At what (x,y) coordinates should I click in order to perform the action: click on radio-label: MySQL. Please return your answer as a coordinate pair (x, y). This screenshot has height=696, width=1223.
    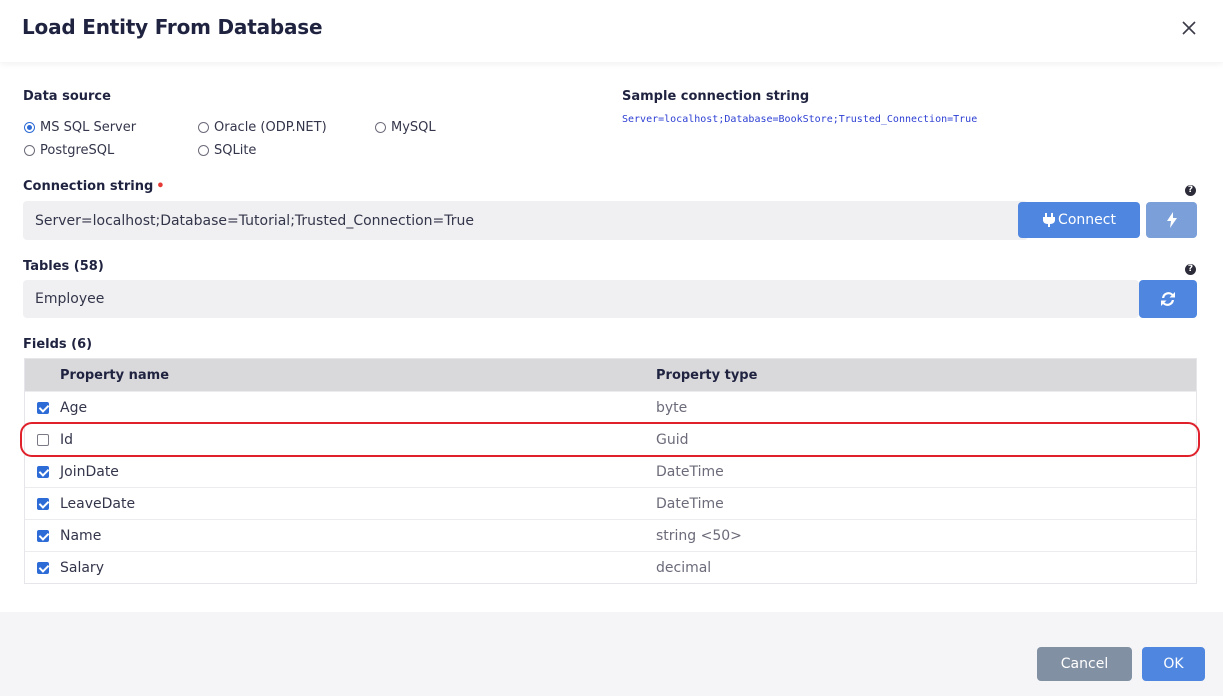
    Looking at the image, I should click on (413, 127).